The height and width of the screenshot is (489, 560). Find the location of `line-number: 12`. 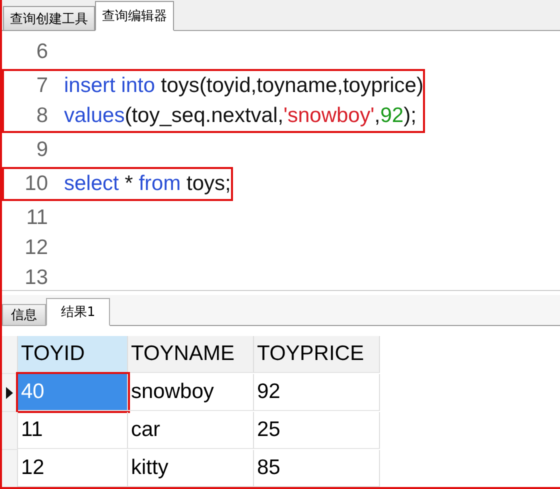

line-number: 12 is located at coordinates (36, 248).